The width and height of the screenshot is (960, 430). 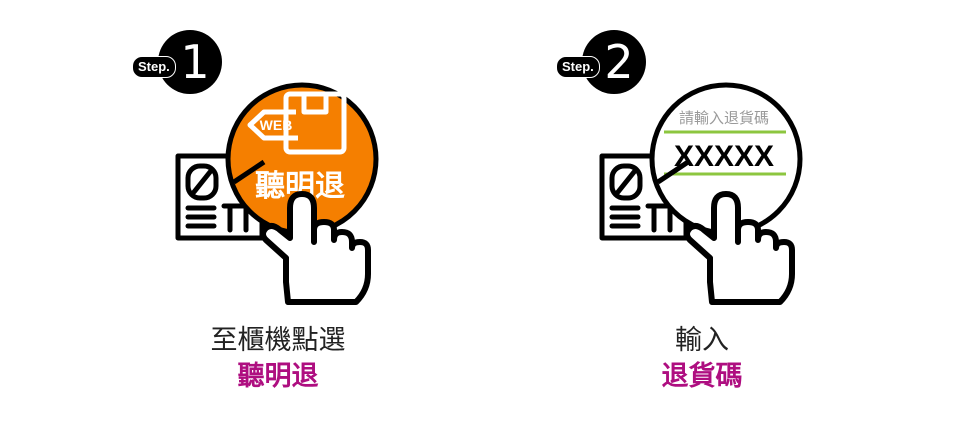 What do you see at coordinates (278, 376) in the screenshot?
I see `caption-line2: 聽明退` at bounding box center [278, 376].